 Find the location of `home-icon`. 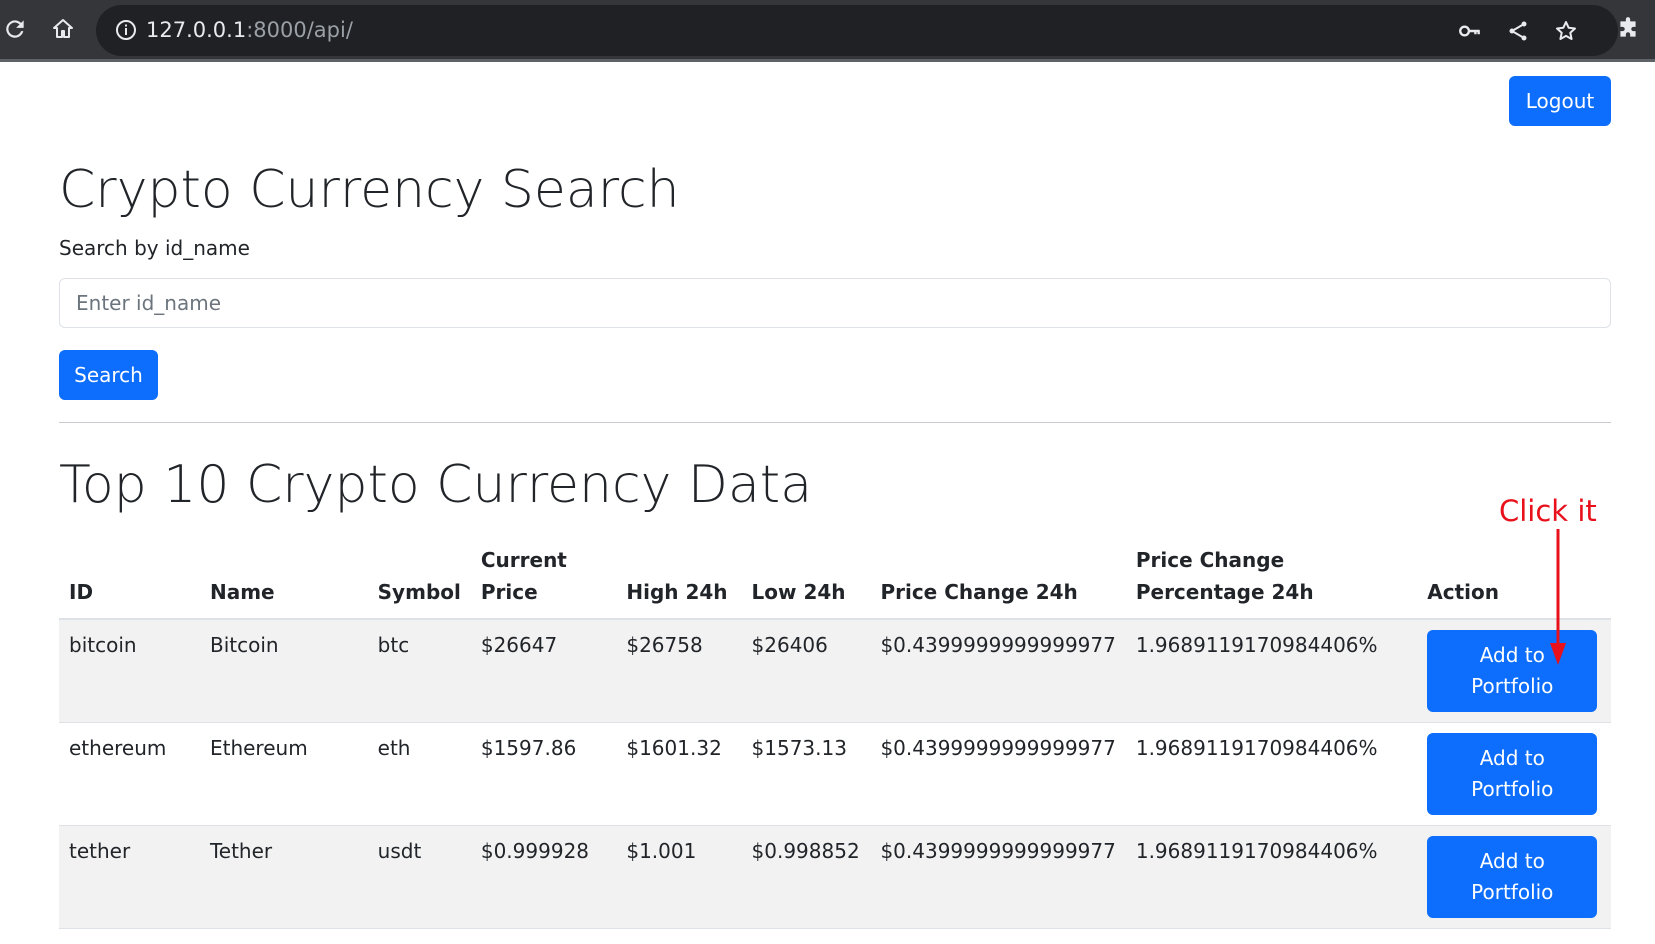

home-icon is located at coordinates (63, 29).